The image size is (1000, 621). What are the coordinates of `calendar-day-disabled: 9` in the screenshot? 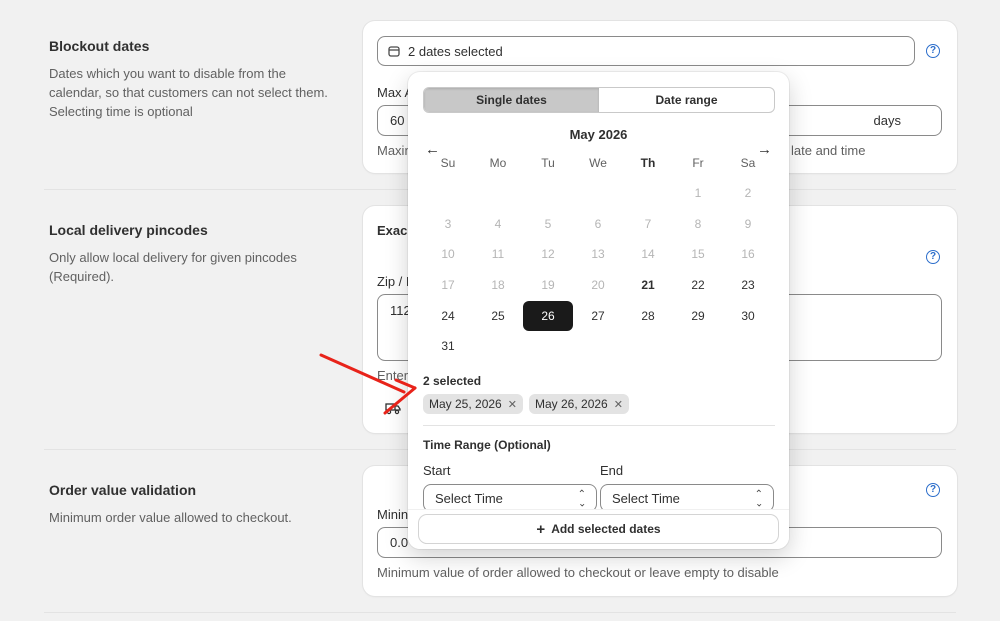 It's located at (748, 224).